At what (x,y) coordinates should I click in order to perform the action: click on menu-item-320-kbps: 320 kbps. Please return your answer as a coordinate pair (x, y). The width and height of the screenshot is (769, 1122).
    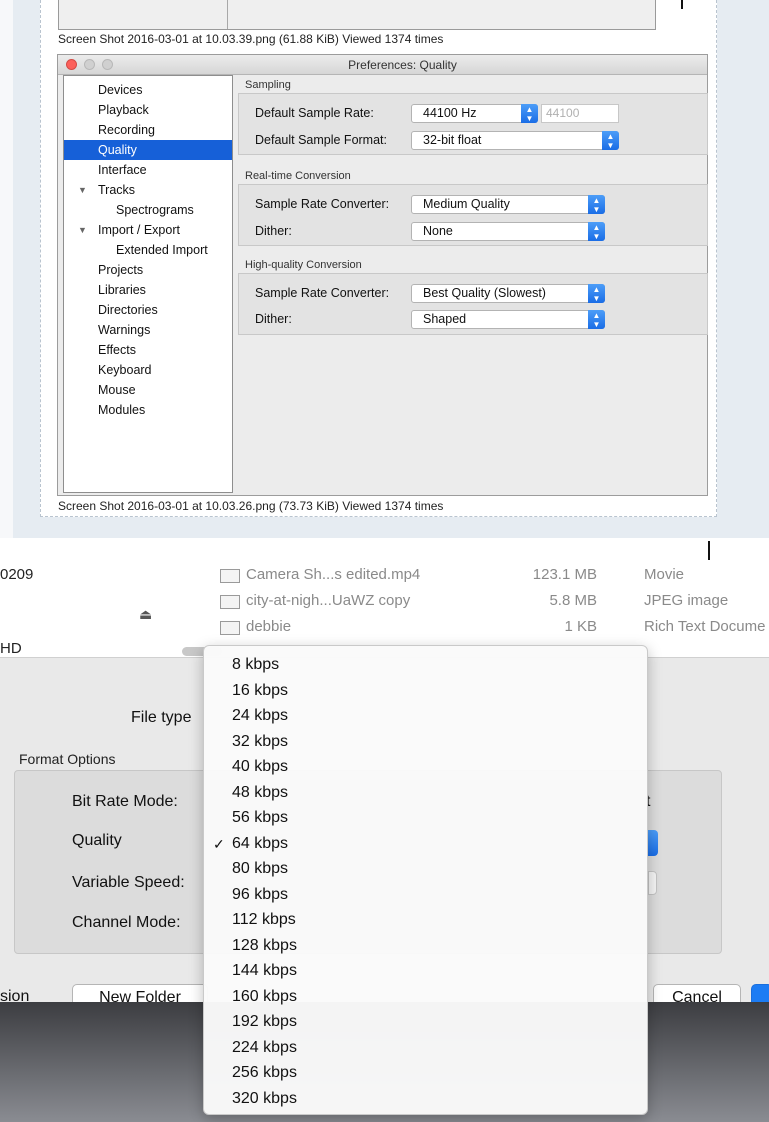
    Looking at the image, I should click on (425, 1099).